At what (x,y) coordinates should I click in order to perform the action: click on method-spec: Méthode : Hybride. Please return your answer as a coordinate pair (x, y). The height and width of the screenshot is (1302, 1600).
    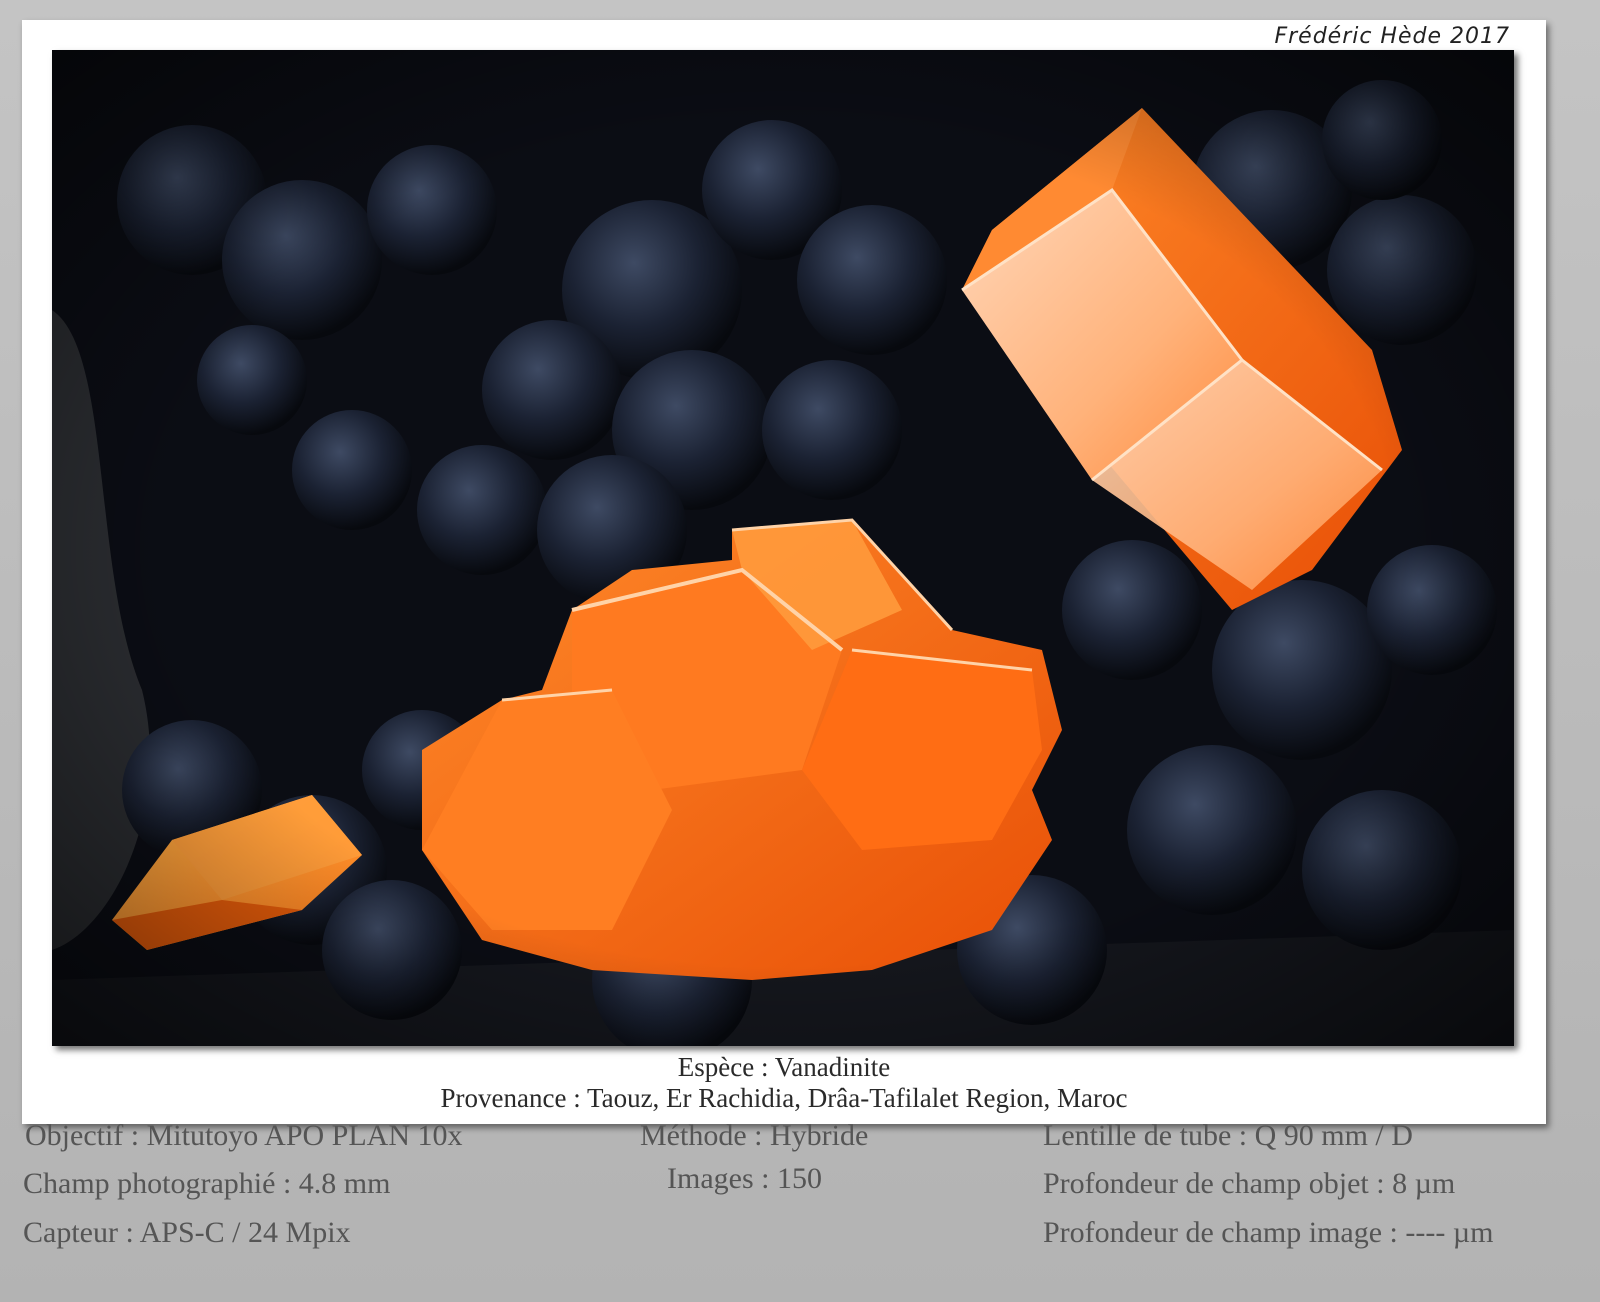
    Looking at the image, I should click on (754, 1135).